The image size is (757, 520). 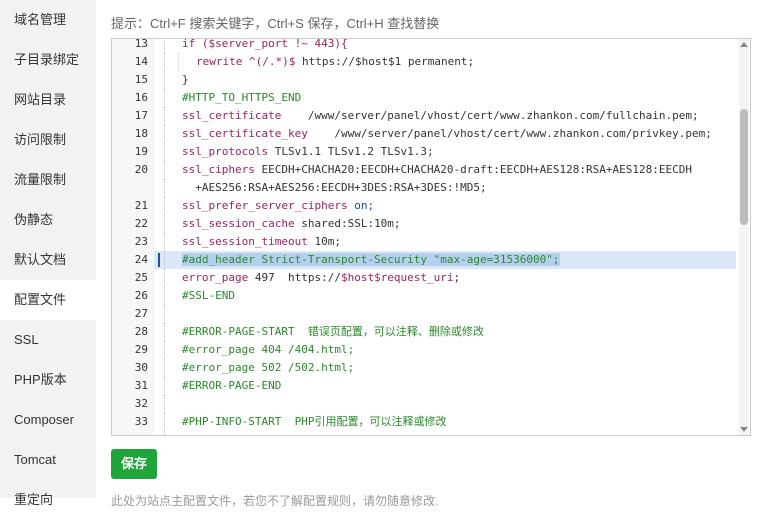 What do you see at coordinates (141, 259) in the screenshot?
I see `line-number: 24` at bounding box center [141, 259].